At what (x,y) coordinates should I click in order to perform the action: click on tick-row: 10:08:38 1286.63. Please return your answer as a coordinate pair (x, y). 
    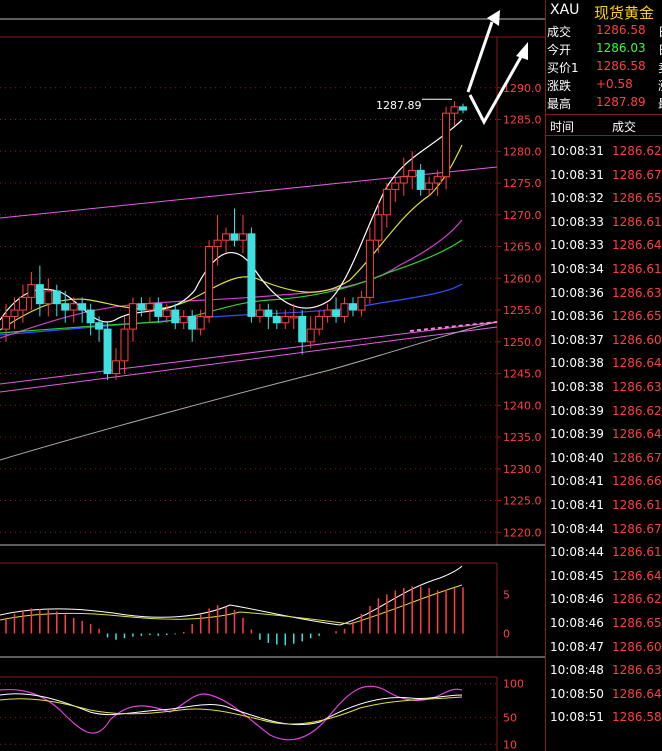
    Looking at the image, I should click on (604, 391).